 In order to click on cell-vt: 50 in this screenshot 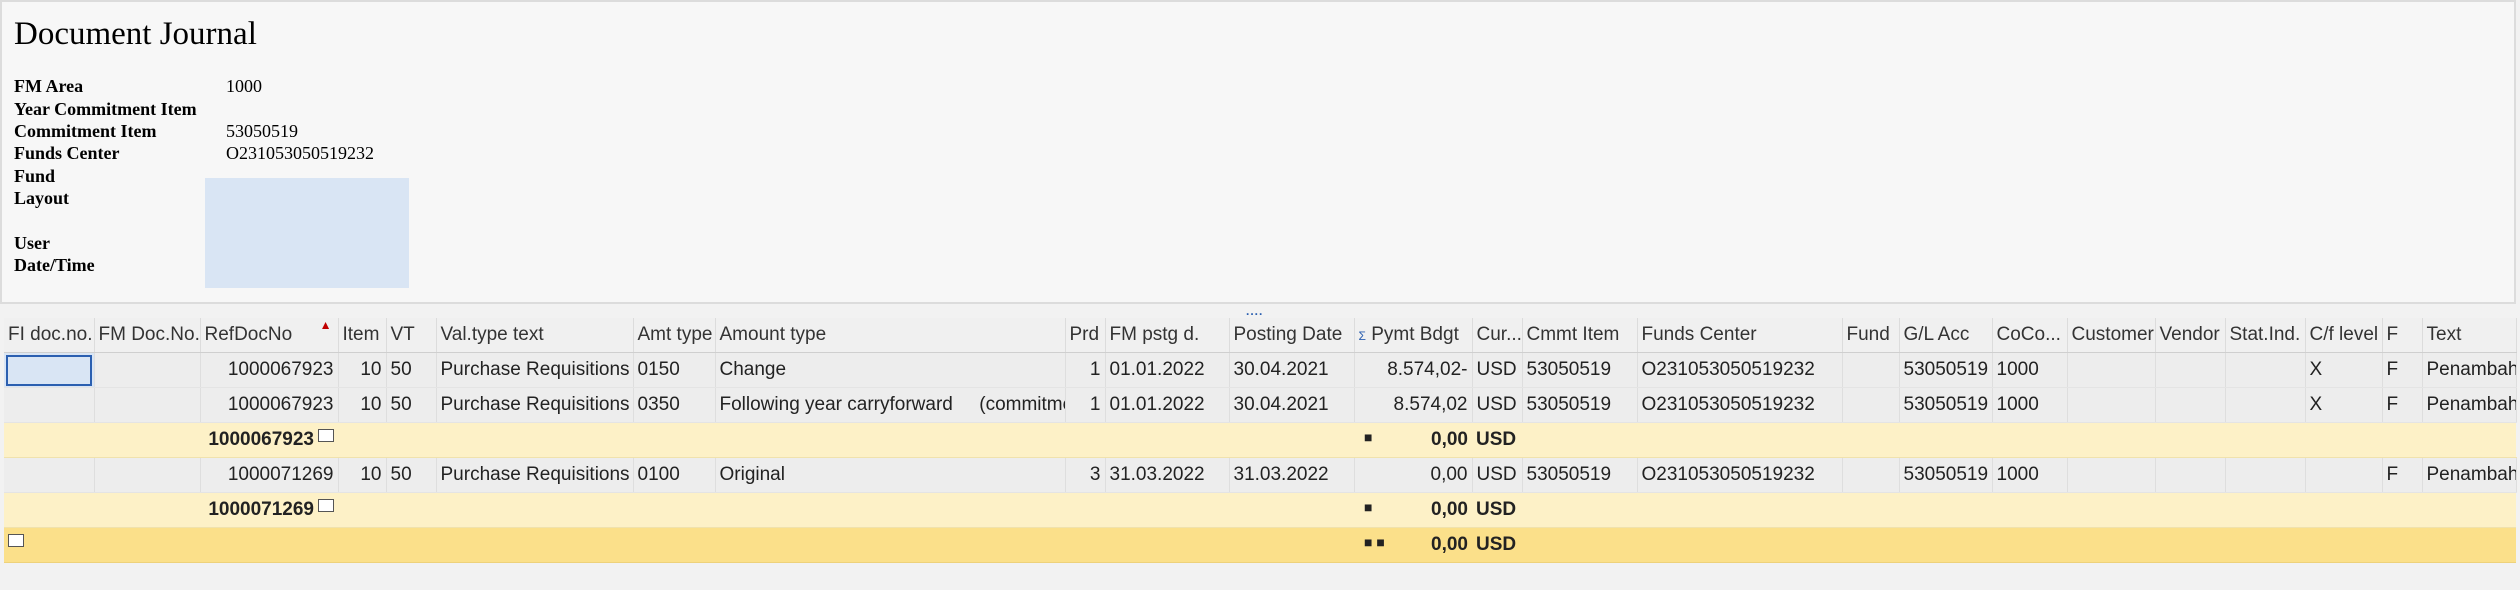, I will do `click(411, 370)`.